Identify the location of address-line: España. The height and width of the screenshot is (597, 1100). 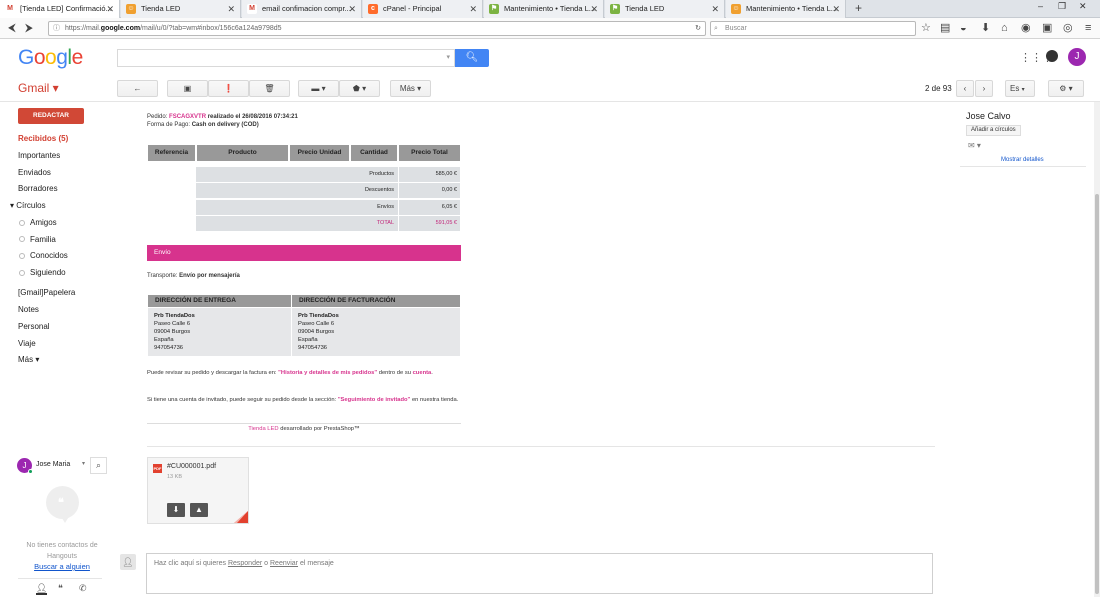
(308, 340).